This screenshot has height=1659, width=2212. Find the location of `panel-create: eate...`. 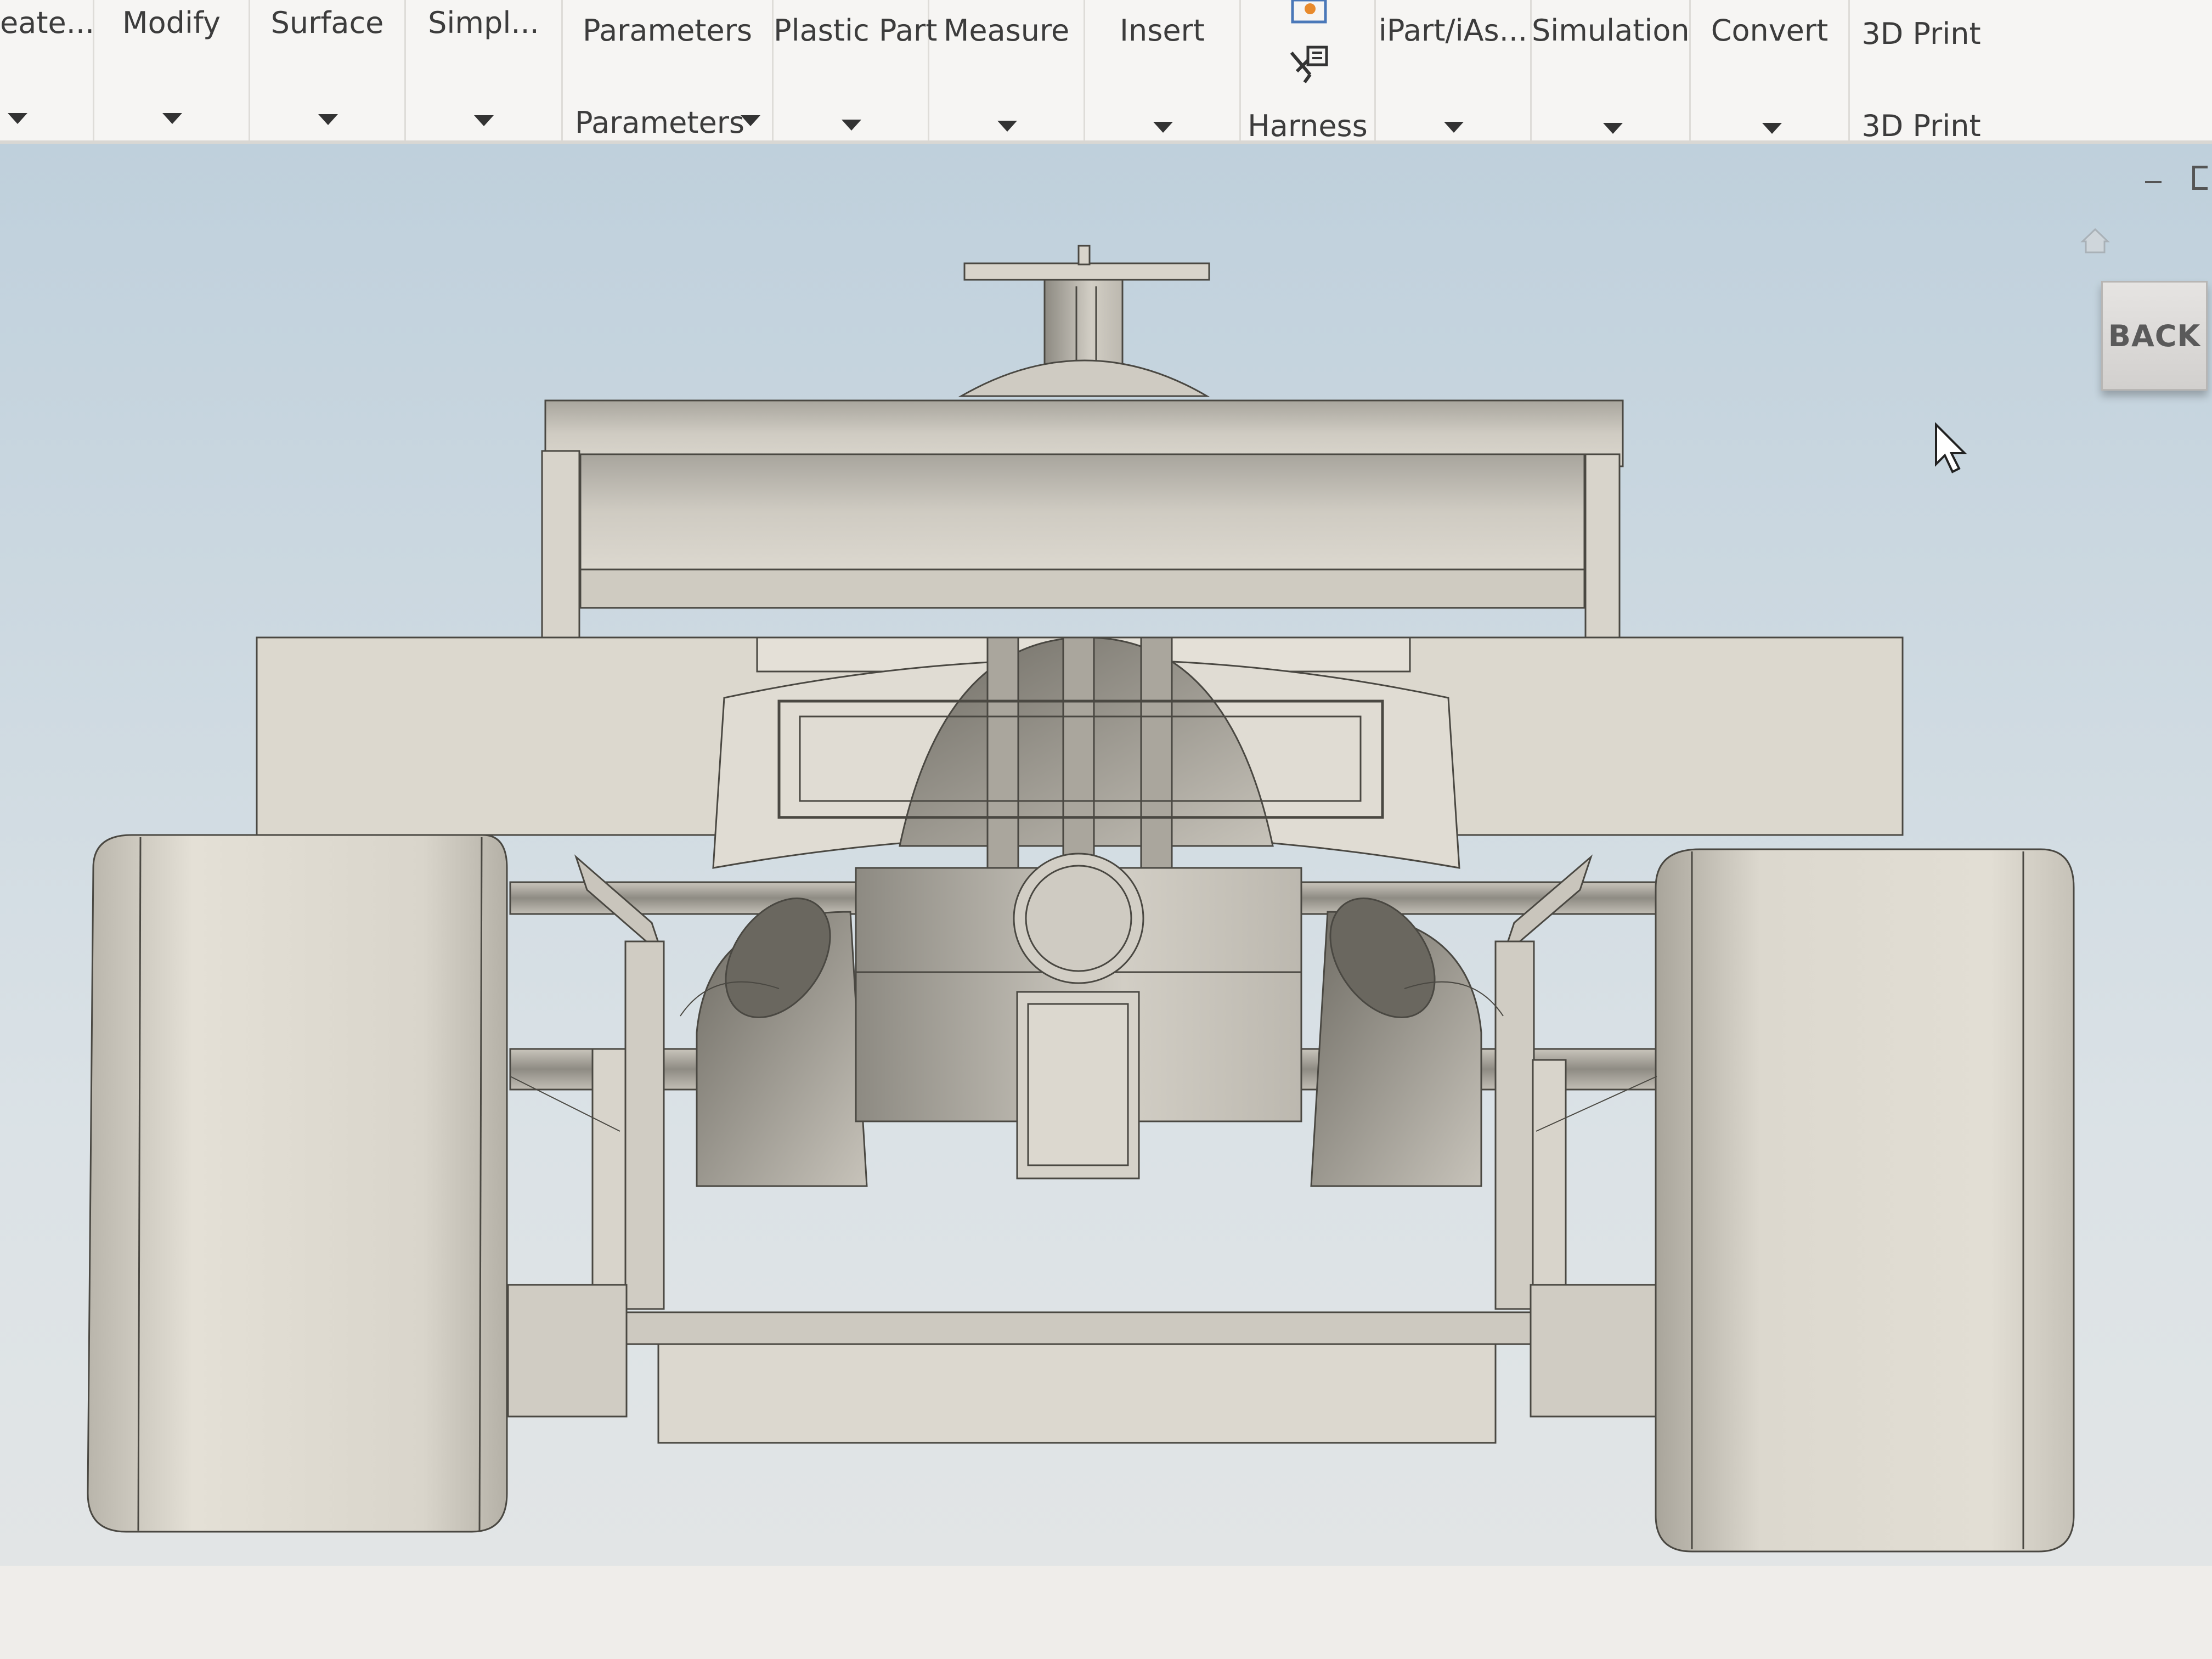

panel-create: eate... is located at coordinates (47, 70).